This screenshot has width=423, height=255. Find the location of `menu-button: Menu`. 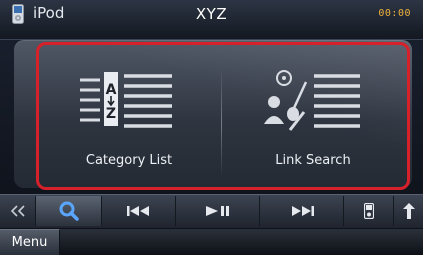

menu-button: Menu is located at coordinates (30, 242).